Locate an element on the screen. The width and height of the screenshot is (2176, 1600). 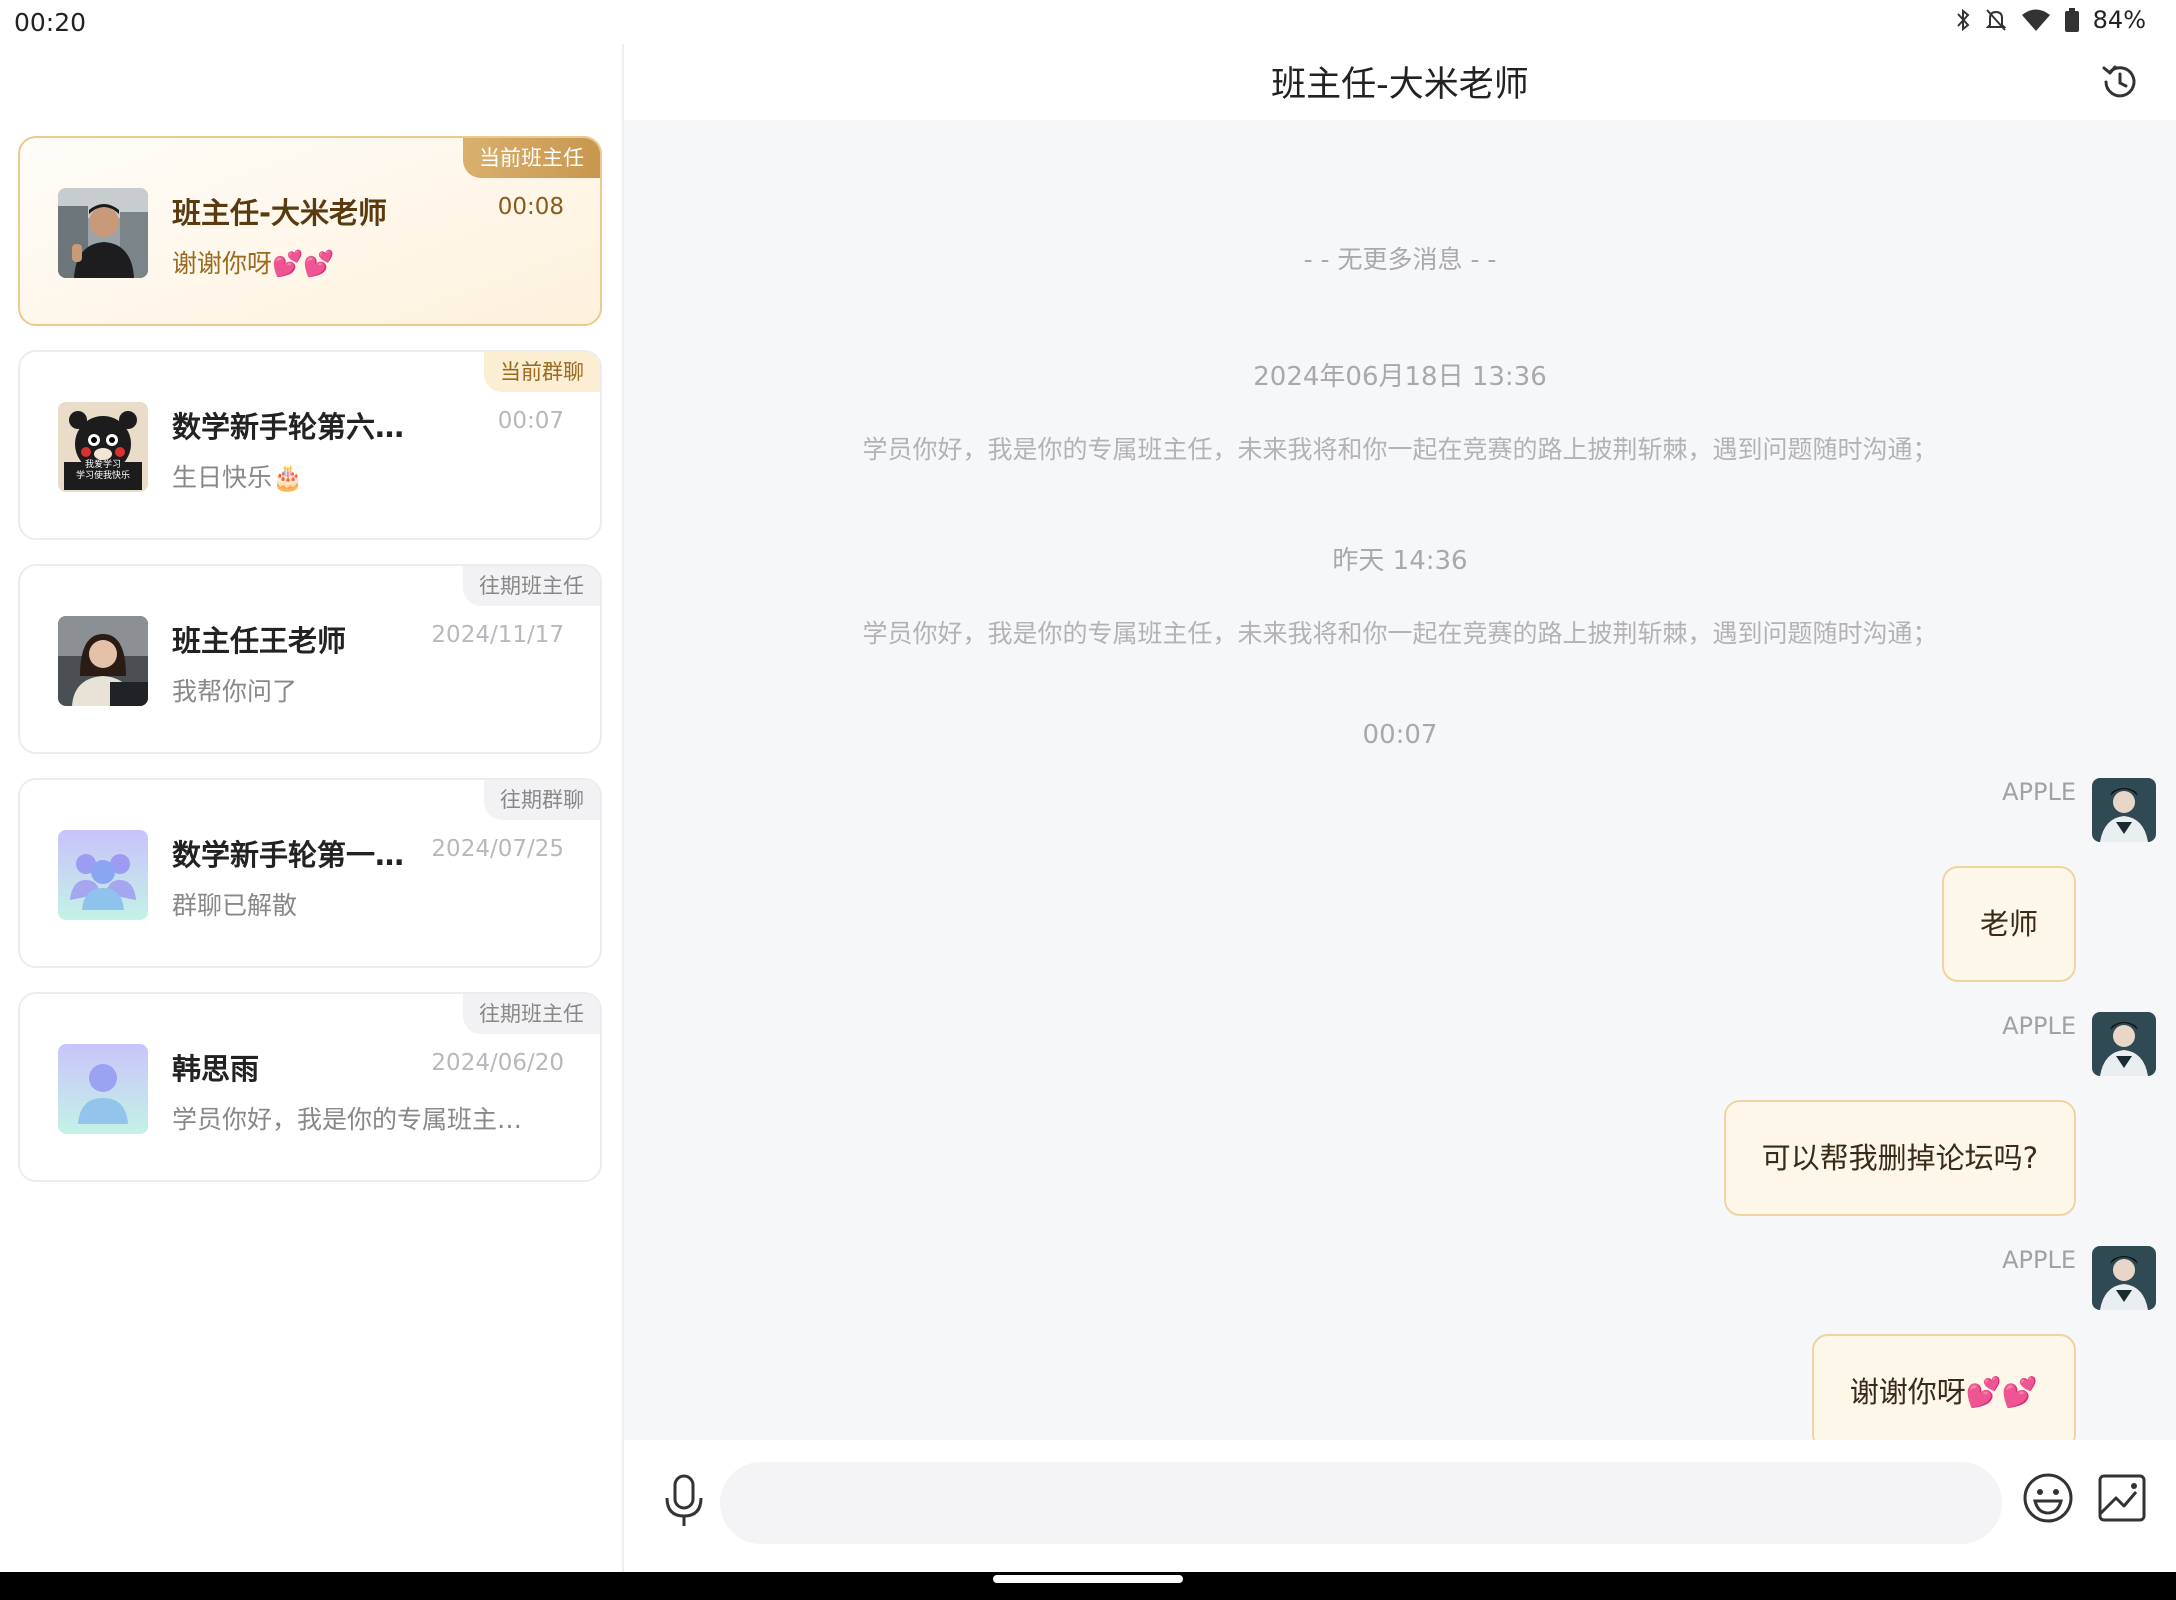
battery-level: 84% is located at coordinates (2119, 20).